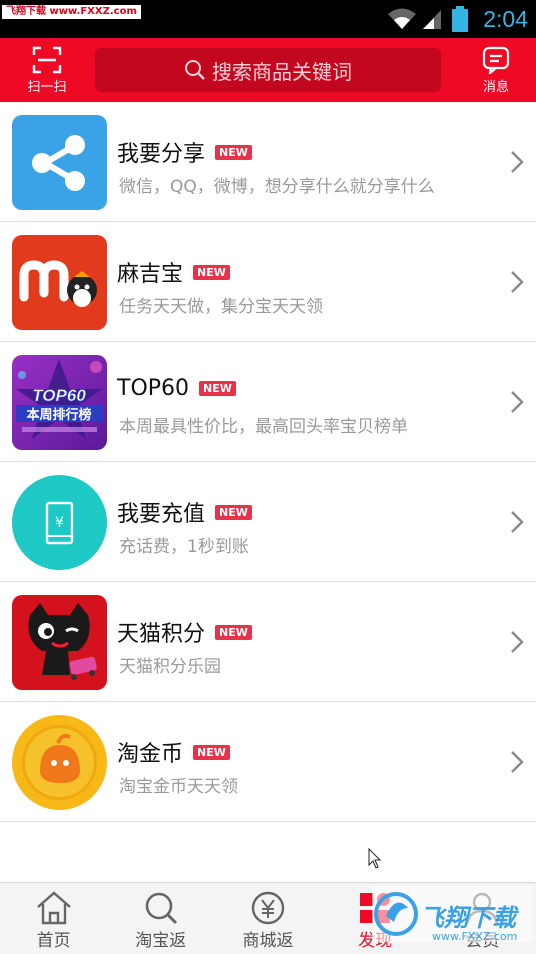  I want to click on status-icons: 2:04, so click(461, 19).